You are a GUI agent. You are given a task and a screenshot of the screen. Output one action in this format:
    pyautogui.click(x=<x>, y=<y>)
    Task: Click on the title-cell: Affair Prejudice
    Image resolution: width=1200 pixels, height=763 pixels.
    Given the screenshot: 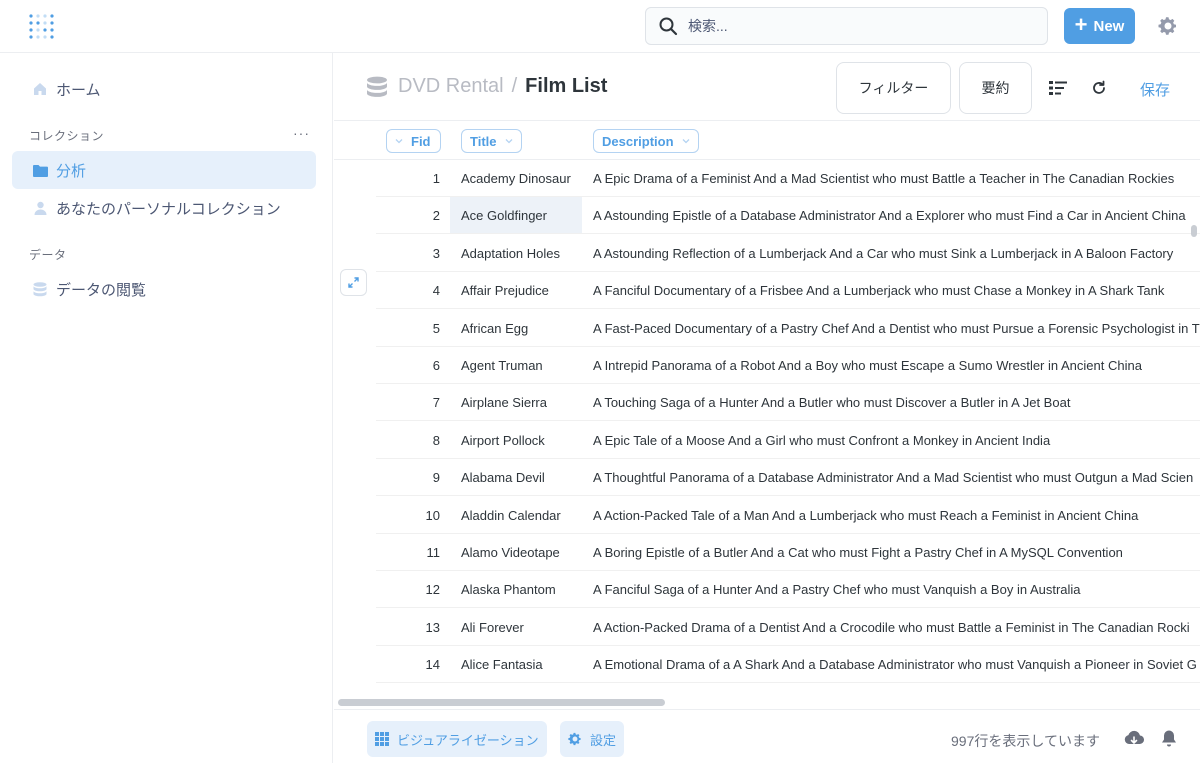 What is the action you would take?
    pyautogui.click(x=505, y=290)
    